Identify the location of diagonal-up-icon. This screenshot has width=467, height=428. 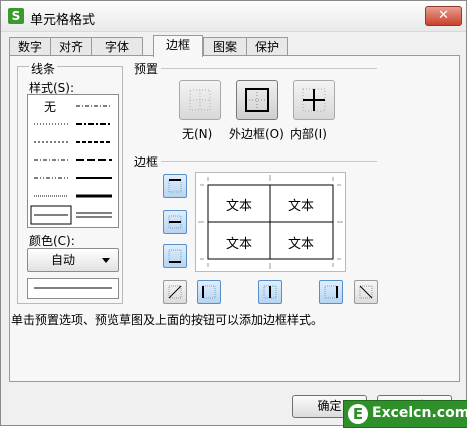
(175, 292).